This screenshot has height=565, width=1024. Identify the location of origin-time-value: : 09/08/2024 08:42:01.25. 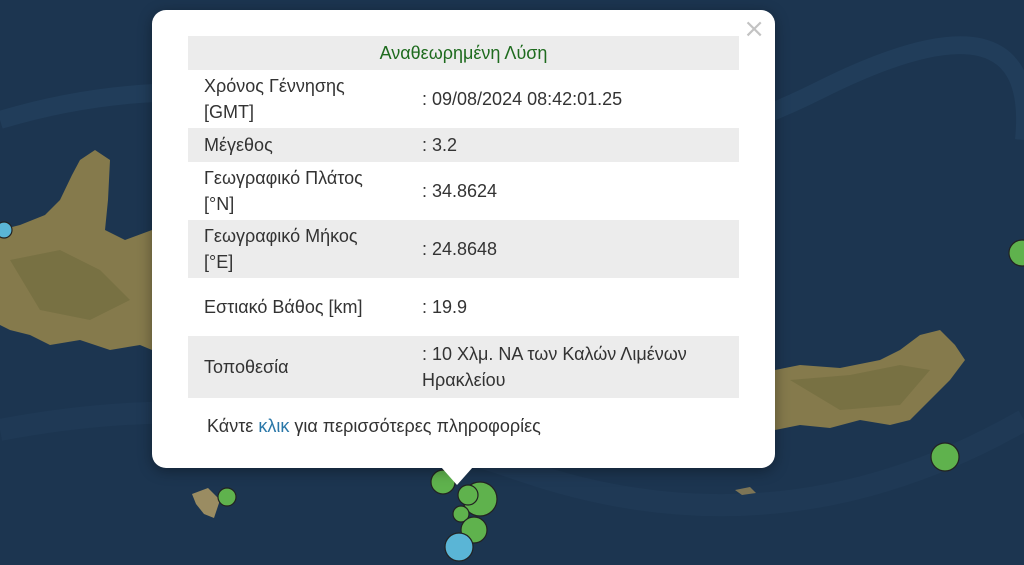
(522, 99).